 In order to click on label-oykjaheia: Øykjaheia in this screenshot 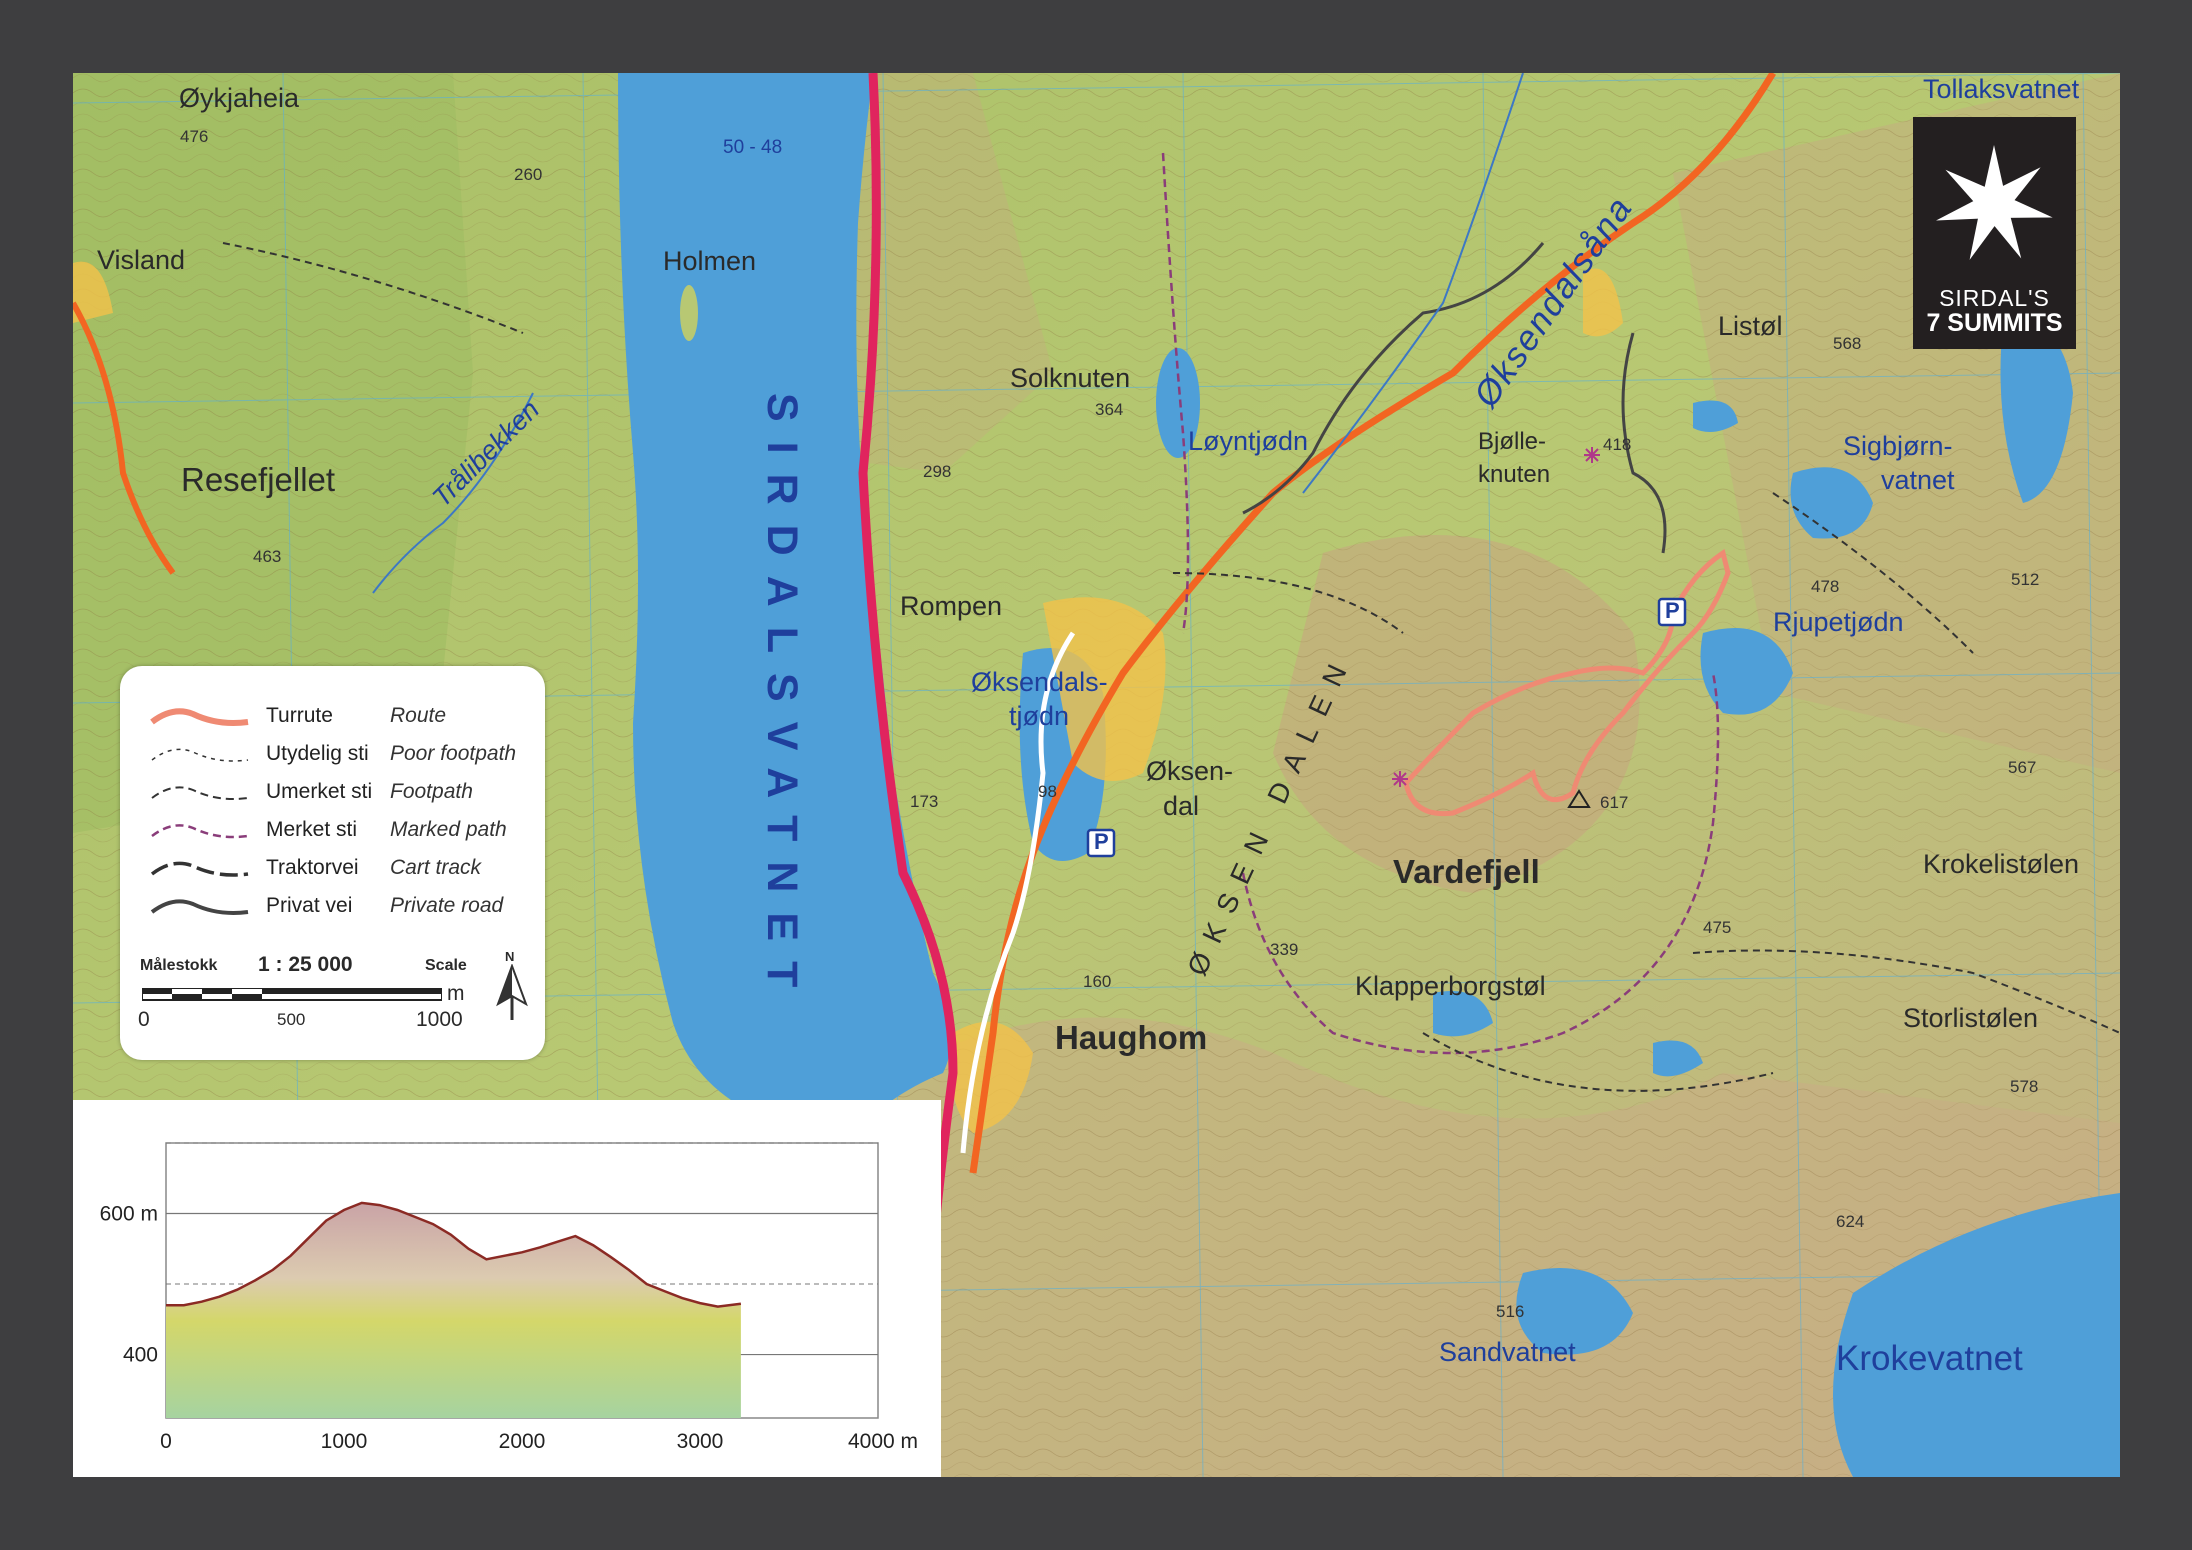, I will do `click(239, 98)`.